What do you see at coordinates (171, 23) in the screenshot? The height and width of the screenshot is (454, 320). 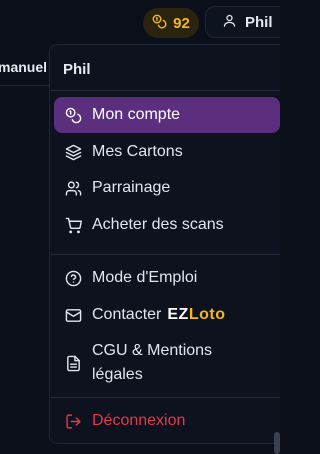 I see `coins-badge: 92` at bounding box center [171, 23].